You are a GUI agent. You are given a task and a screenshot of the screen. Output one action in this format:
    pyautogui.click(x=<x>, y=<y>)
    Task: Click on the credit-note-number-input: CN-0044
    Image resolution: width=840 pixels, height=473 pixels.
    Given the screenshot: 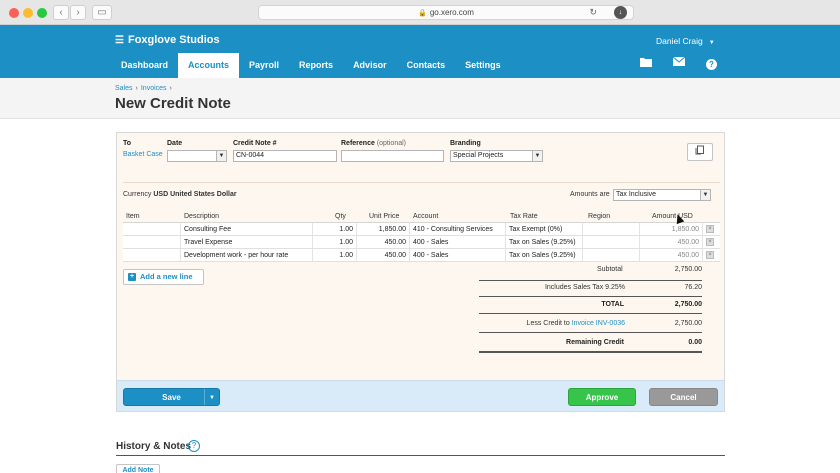 What is the action you would take?
    pyautogui.click(x=285, y=156)
    